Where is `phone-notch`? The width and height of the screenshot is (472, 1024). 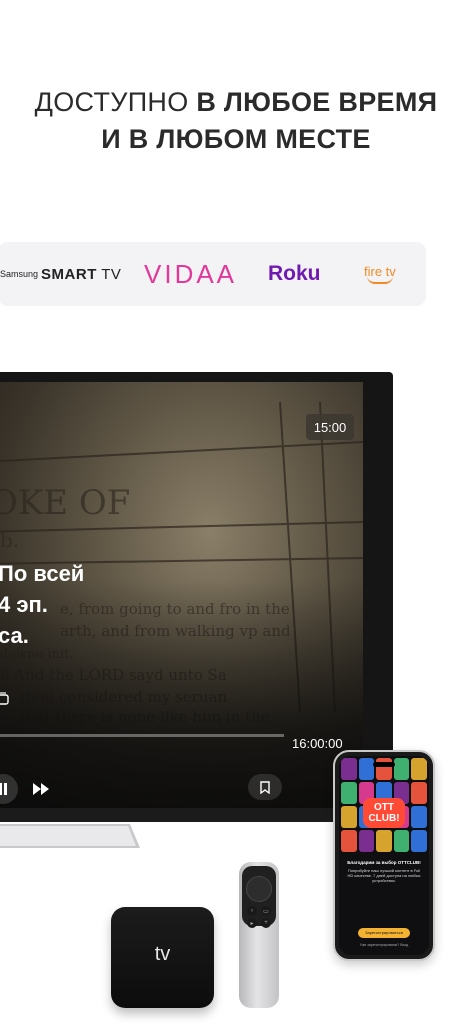 phone-notch is located at coordinates (384, 764).